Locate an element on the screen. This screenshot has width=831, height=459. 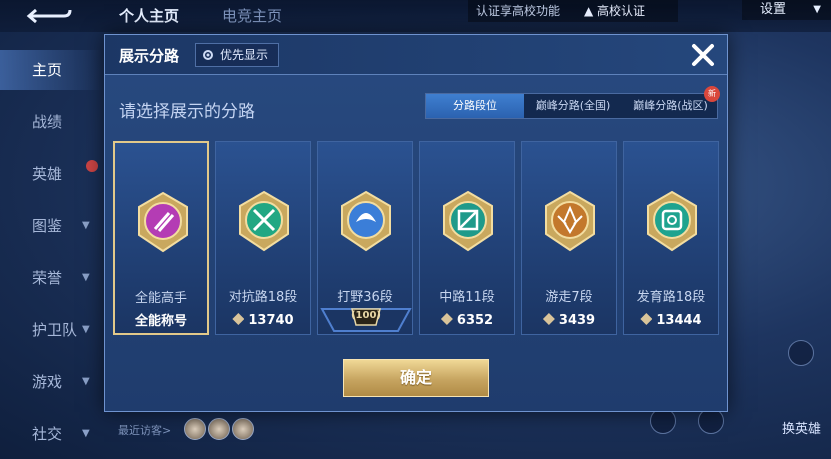
modal-header: 展示分路 优先显示 is located at coordinates (416, 55).